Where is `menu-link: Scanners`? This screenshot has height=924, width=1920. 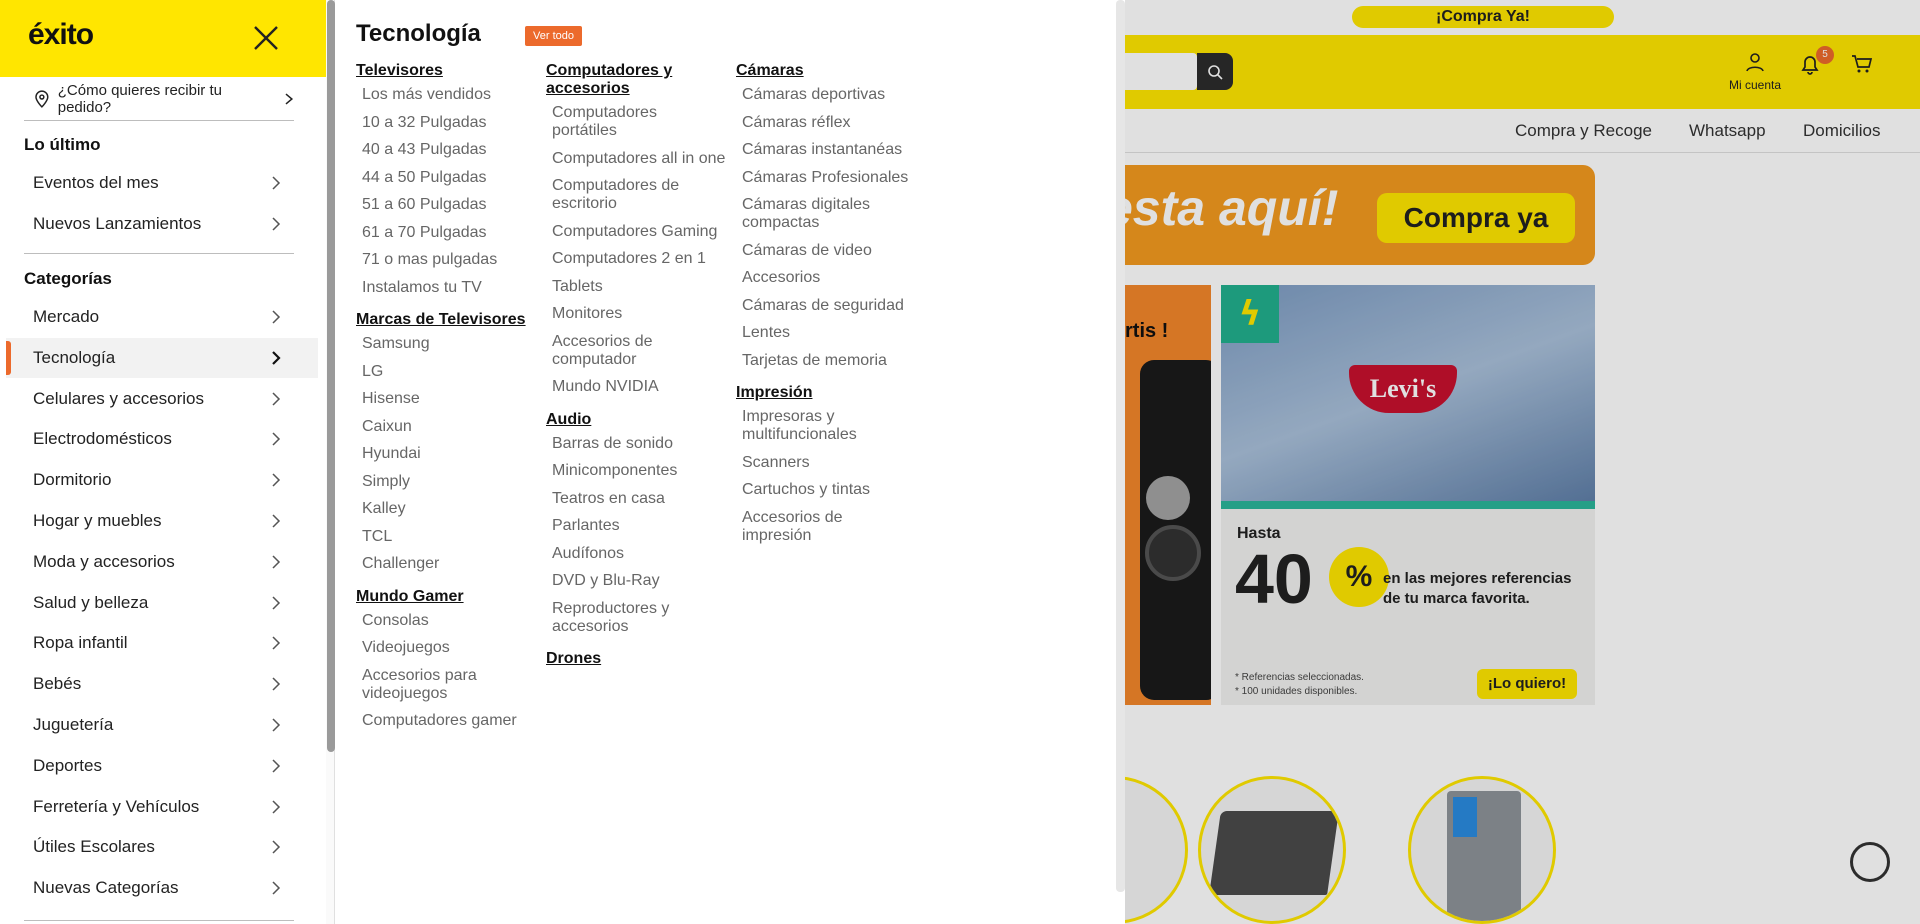 menu-link: Scanners is located at coordinates (826, 463).